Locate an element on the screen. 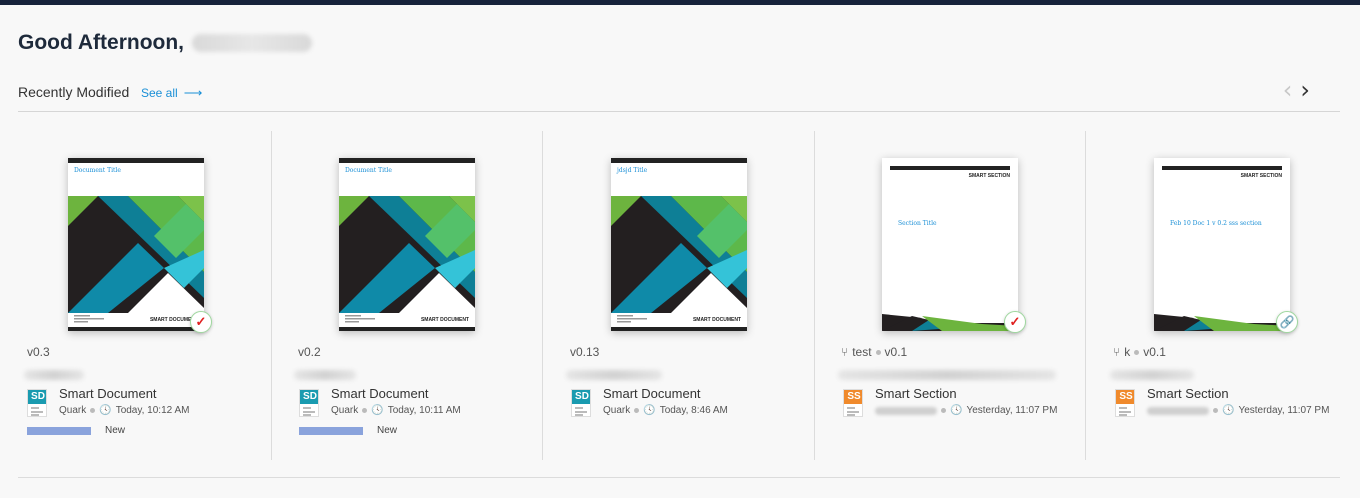 The height and width of the screenshot is (498, 1360). modified-time: Today, 8:46 AM is located at coordinates (693, 410).